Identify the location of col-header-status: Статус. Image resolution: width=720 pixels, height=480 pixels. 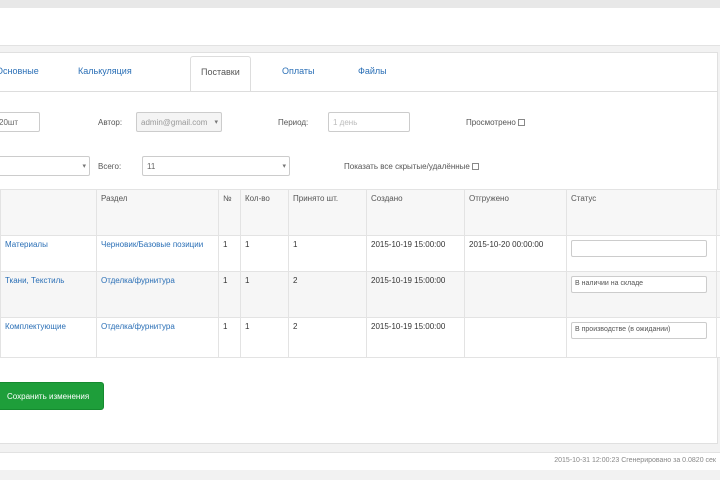
(641, 212).